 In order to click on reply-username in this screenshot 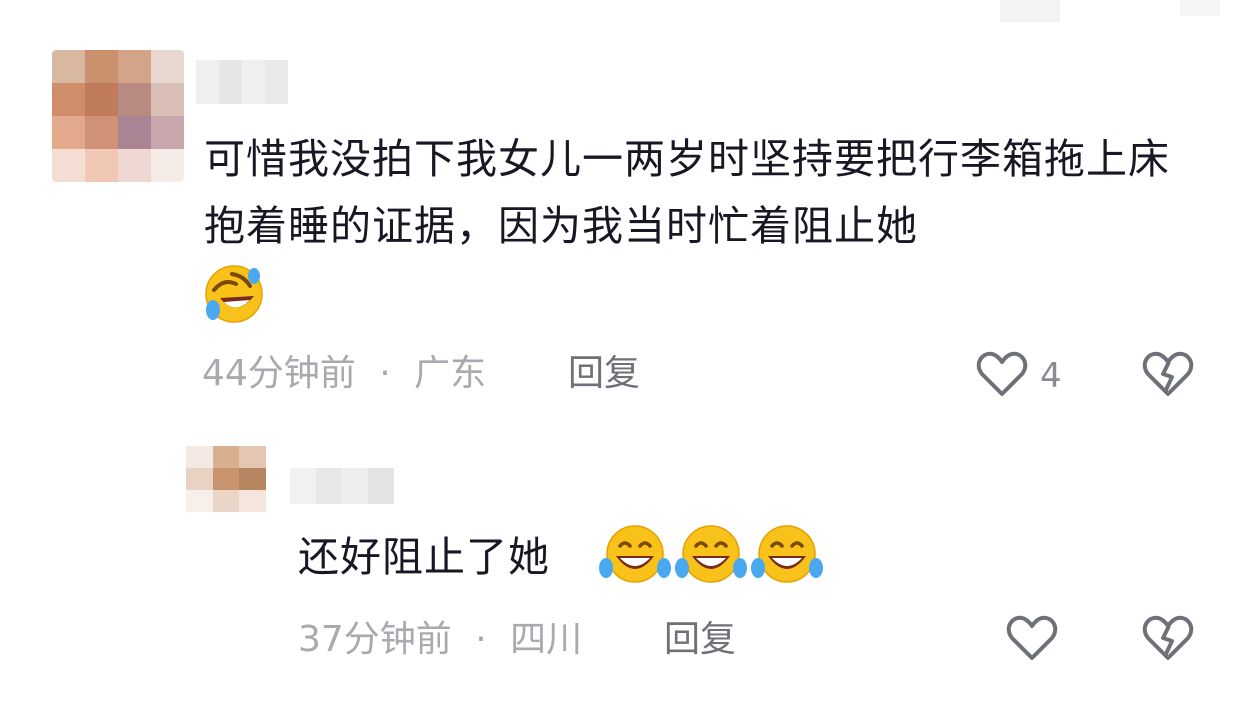, I will do `click(342, 486)`.